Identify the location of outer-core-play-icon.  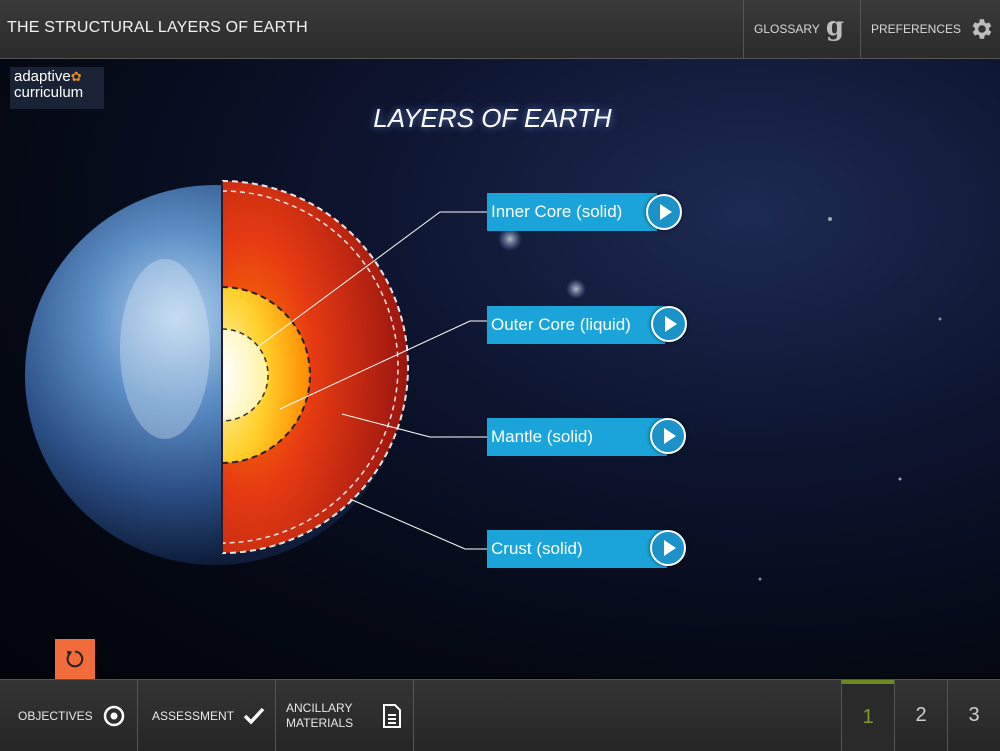
(669, 324).